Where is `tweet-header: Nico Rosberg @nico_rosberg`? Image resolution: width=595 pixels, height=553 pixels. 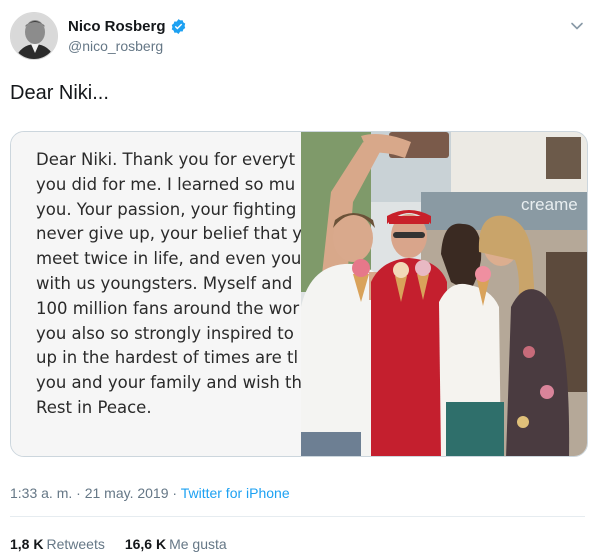
tweet-header: Nico Rosberg @nico_rosberg is located at coordinates (297, 37).